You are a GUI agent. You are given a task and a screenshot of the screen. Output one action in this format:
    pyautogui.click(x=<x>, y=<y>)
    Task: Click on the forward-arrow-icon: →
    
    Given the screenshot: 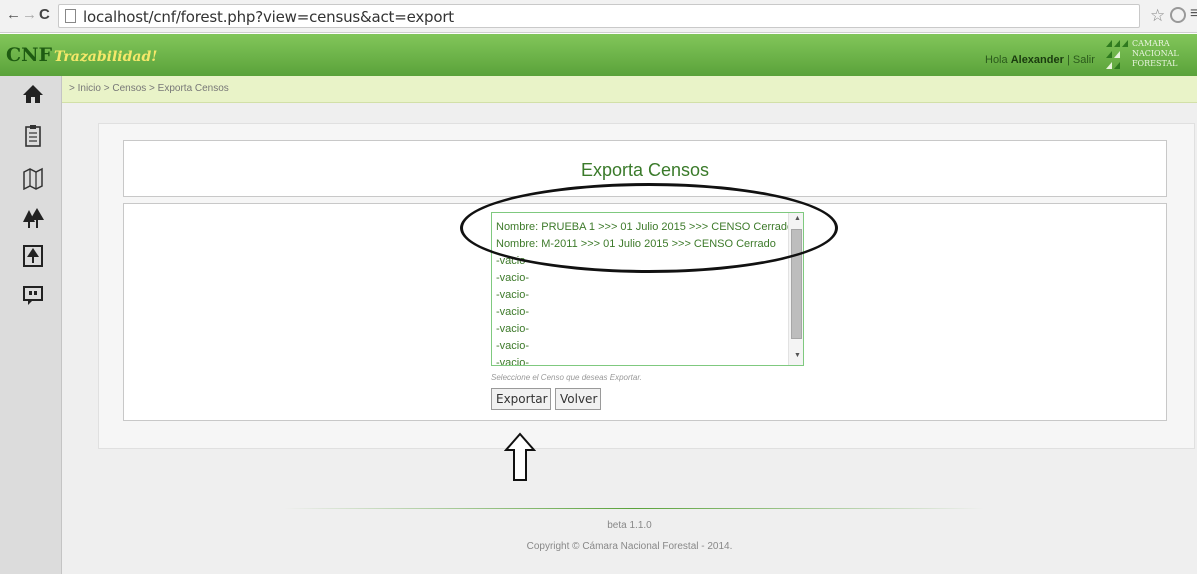 What is the action you would take?
    pyautogui.click(x=29, y=14)
    